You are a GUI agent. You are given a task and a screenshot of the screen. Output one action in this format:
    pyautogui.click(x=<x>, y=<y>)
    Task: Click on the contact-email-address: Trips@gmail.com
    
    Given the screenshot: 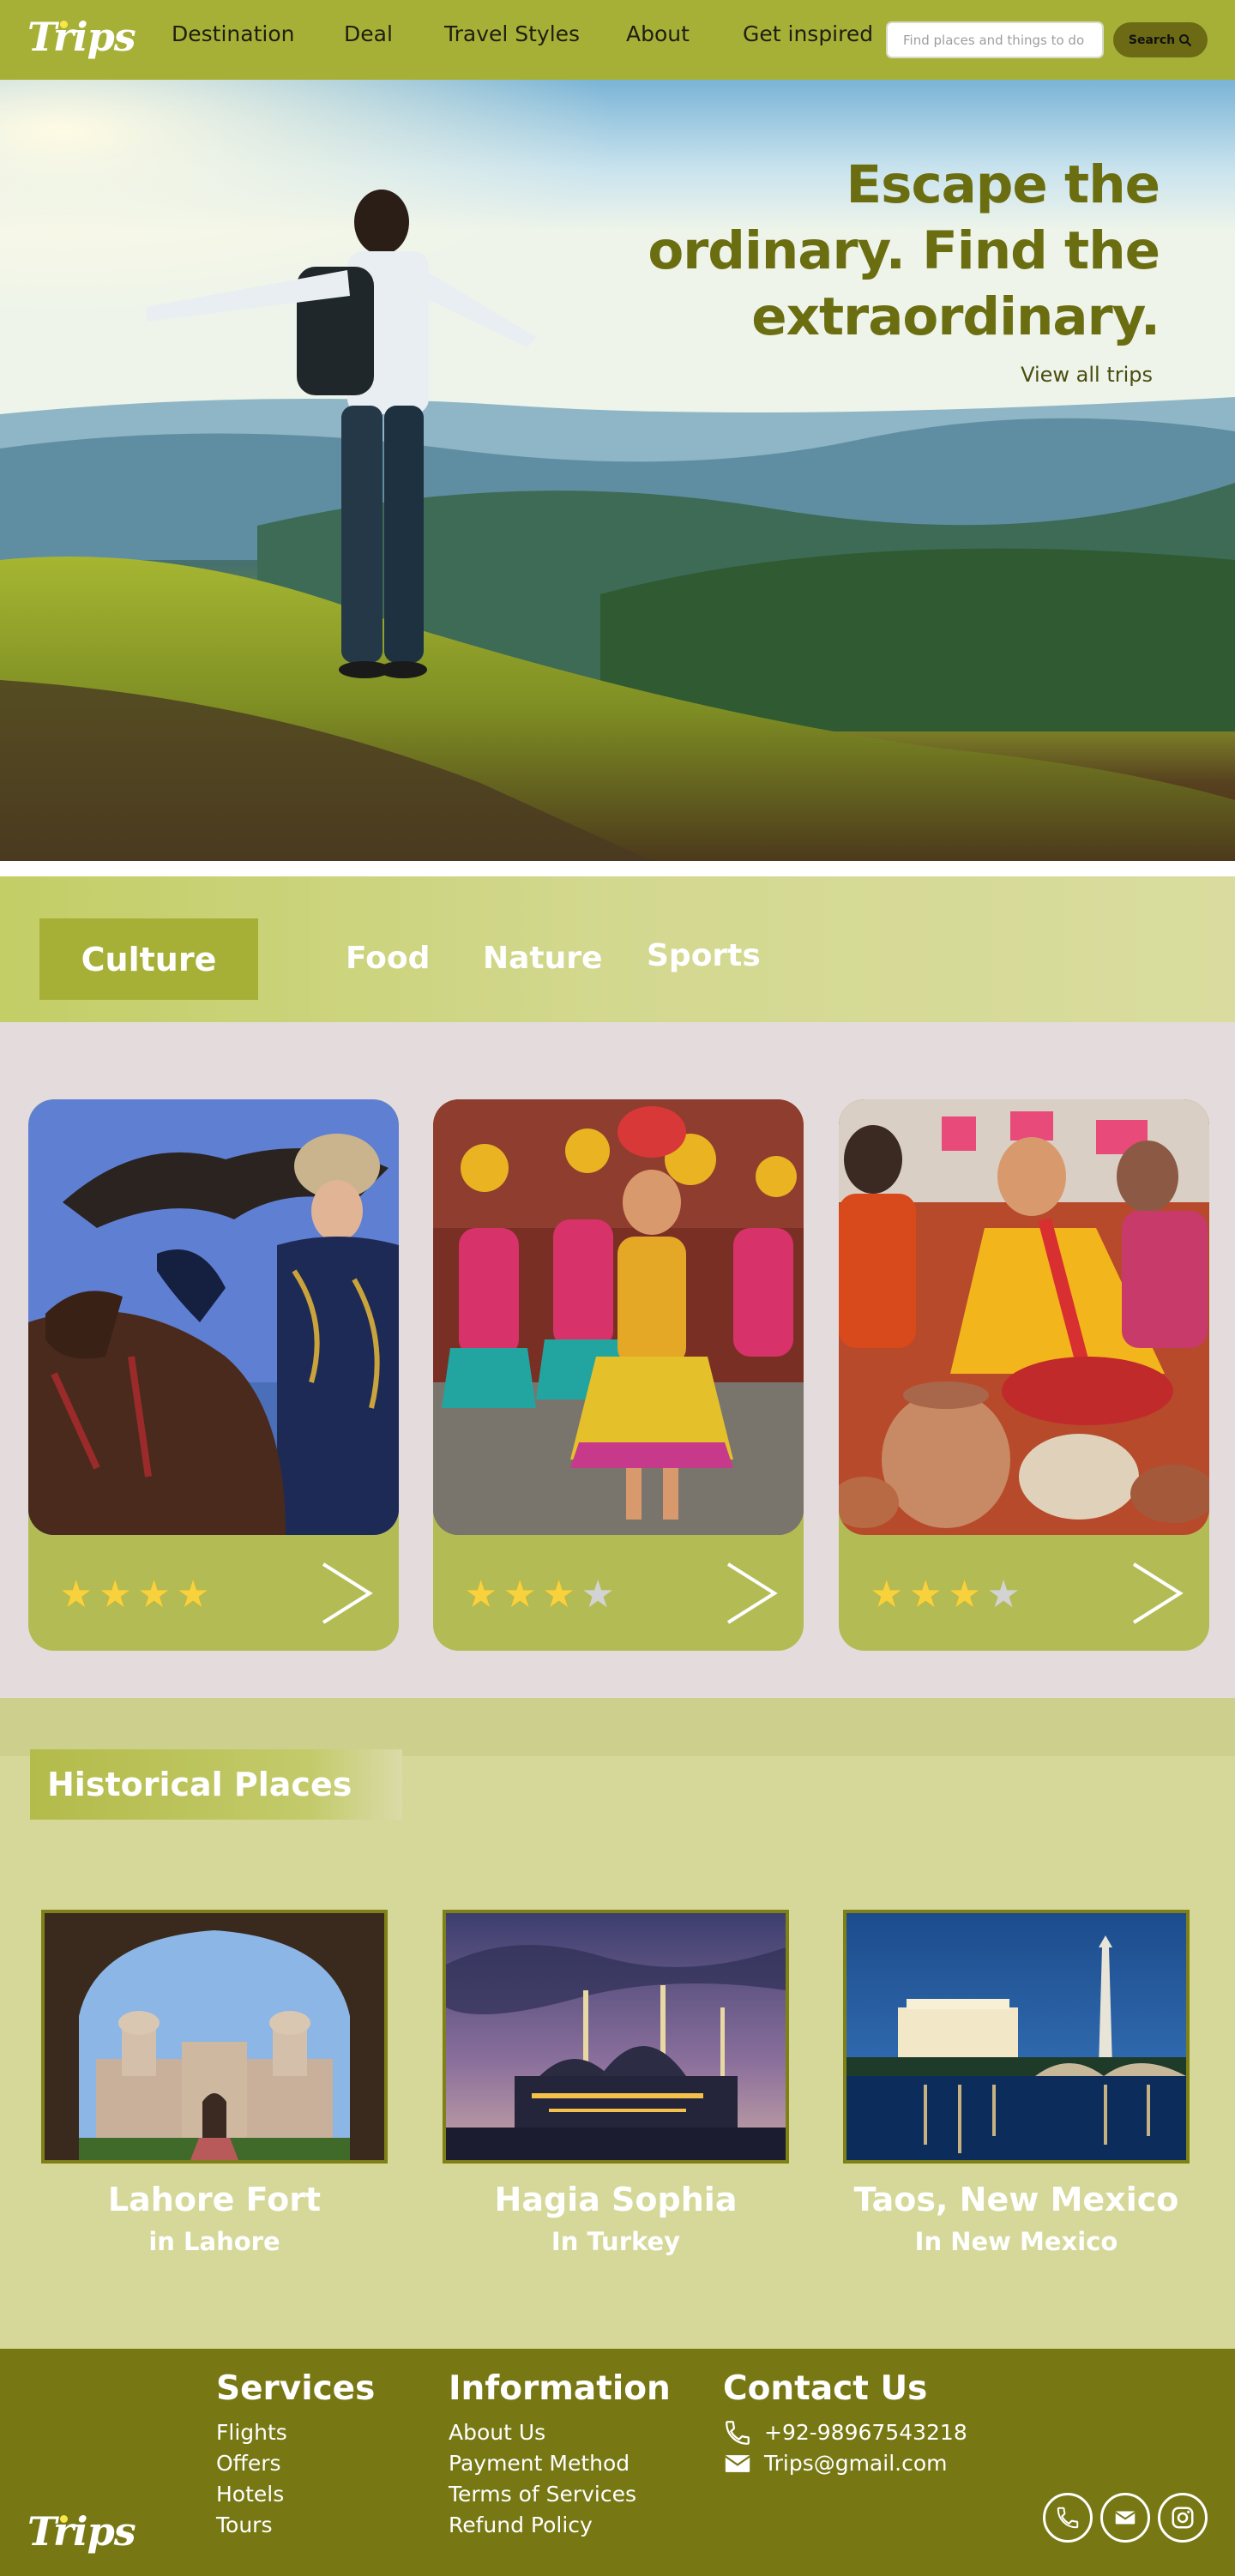 What is the action you would take?
    pyautogui.click(x=856, y=2463)
    